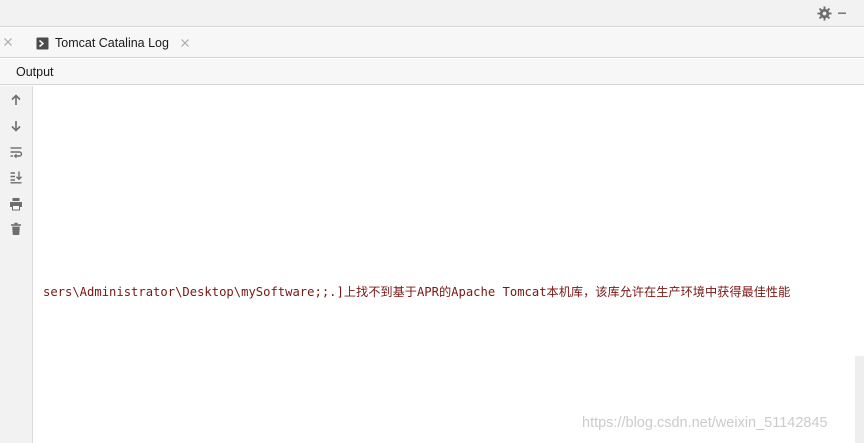 This screenshot has height=443, width=864. I want to click on soft-wrap-icon, so click(16, 152).